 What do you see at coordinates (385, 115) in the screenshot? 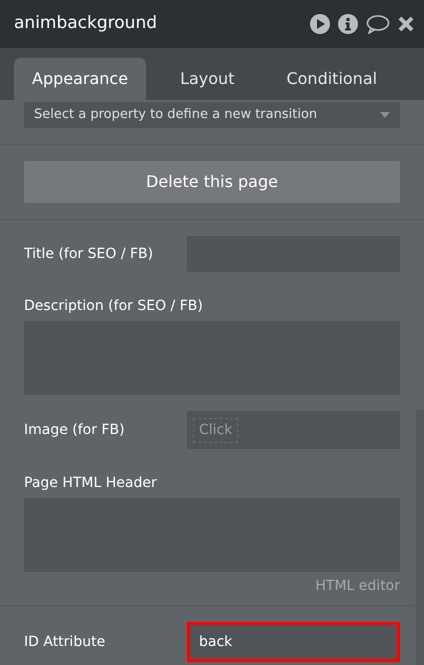
I see `caret-icon` at bounding box center [385, 115].